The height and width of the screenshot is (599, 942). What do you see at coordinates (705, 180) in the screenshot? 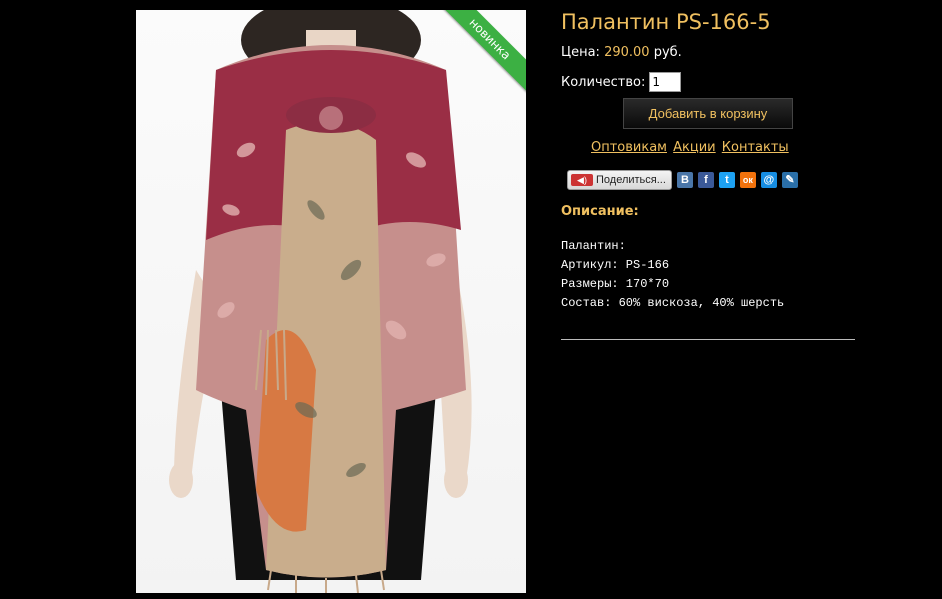
I see `facebook-icon: f` at bounding box center [705, 180].